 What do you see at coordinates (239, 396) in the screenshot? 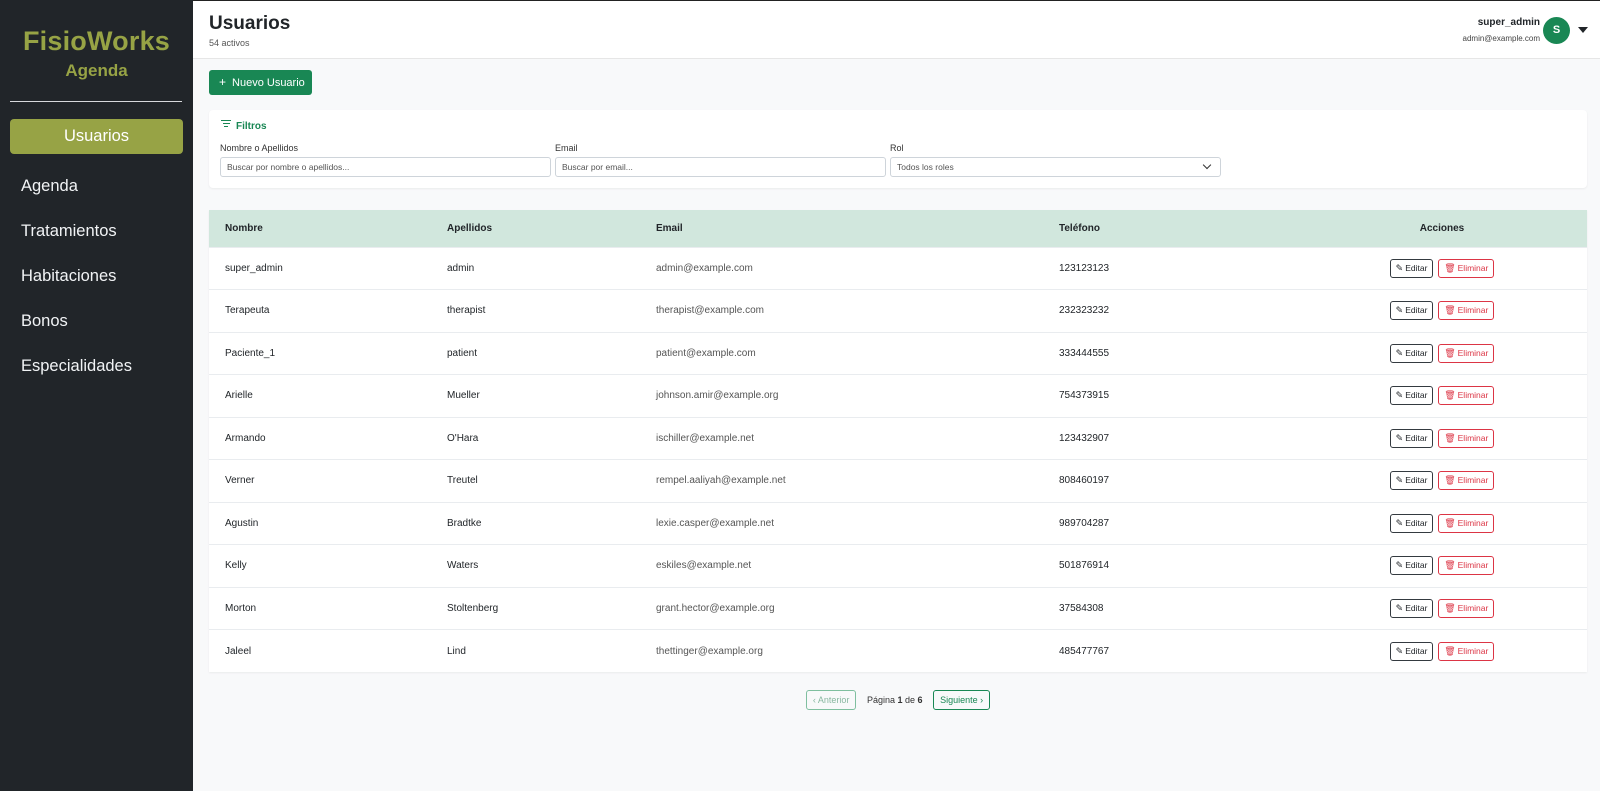
I see `cell-nombre: Arielle` at bounding box center [239, 396].